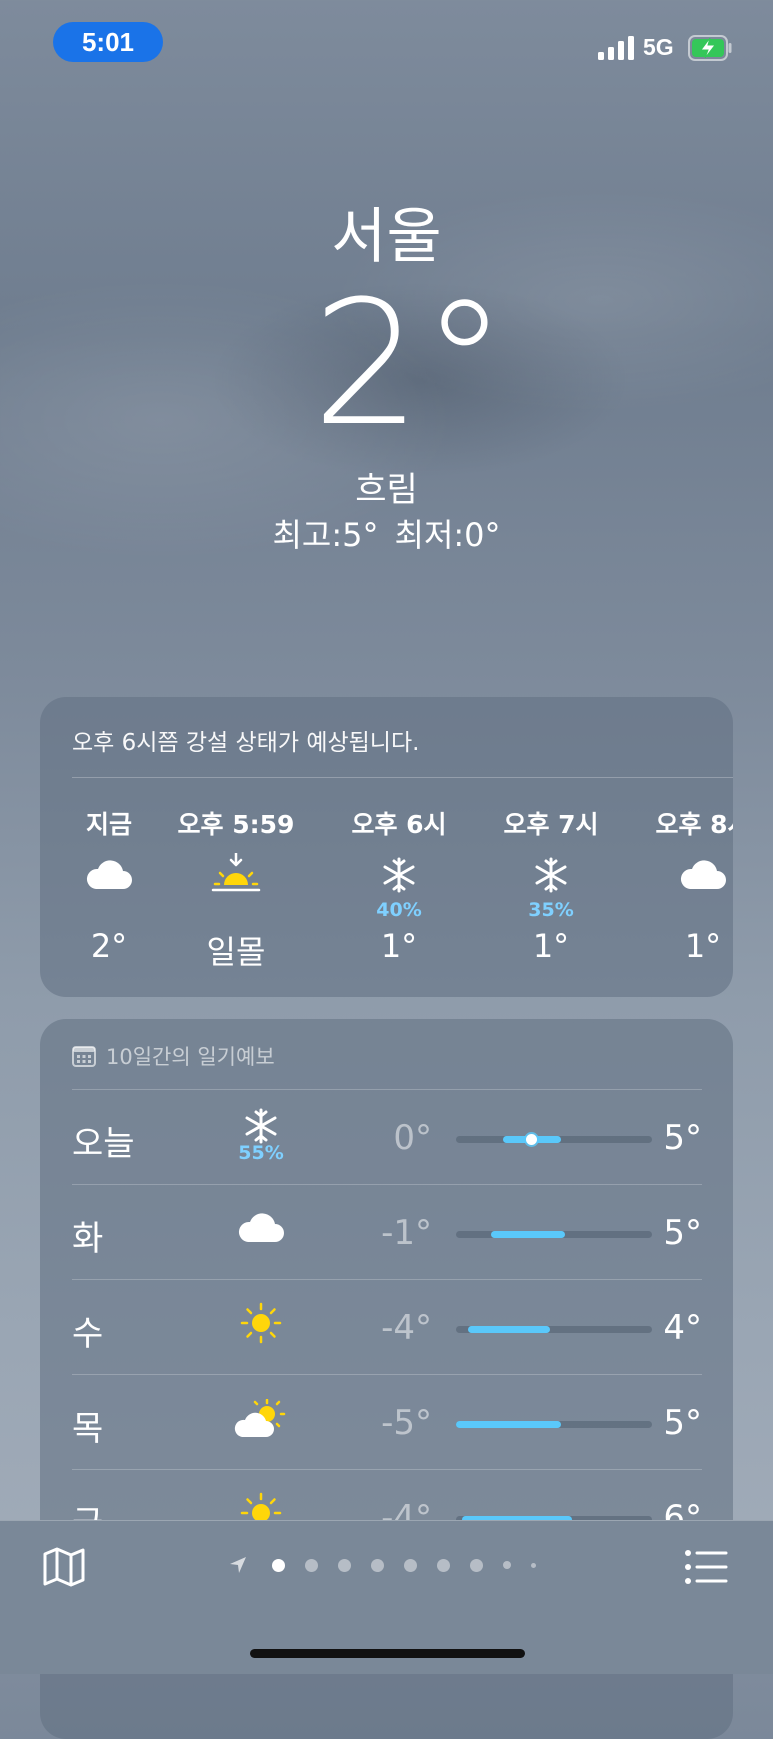 This screenshot has height=1739, width=773. Describe the element at coordinates (108, 42) in the screenshot. I see `status-time: 5:01` at that location.